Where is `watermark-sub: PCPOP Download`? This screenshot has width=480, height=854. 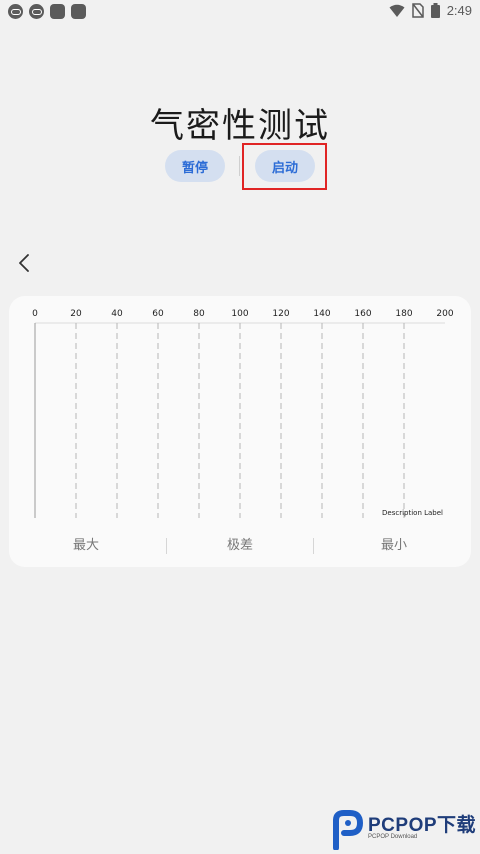 watermark-sub: PCPOP Download is located at coordinates (393, 837).